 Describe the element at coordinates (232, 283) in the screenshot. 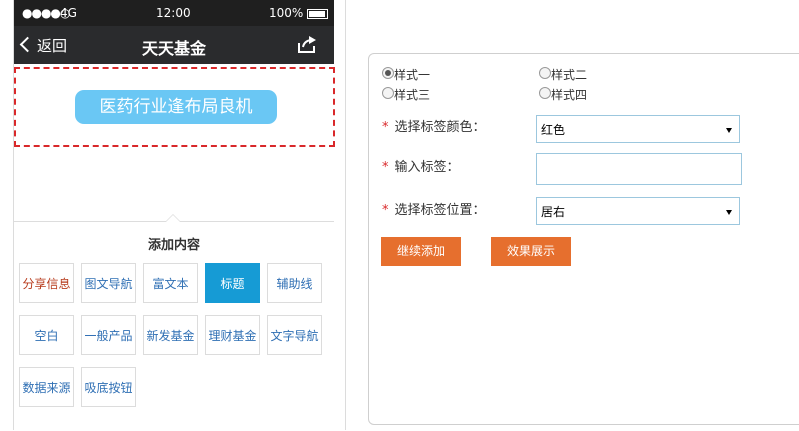

I see `component-button: 标题` at that location.